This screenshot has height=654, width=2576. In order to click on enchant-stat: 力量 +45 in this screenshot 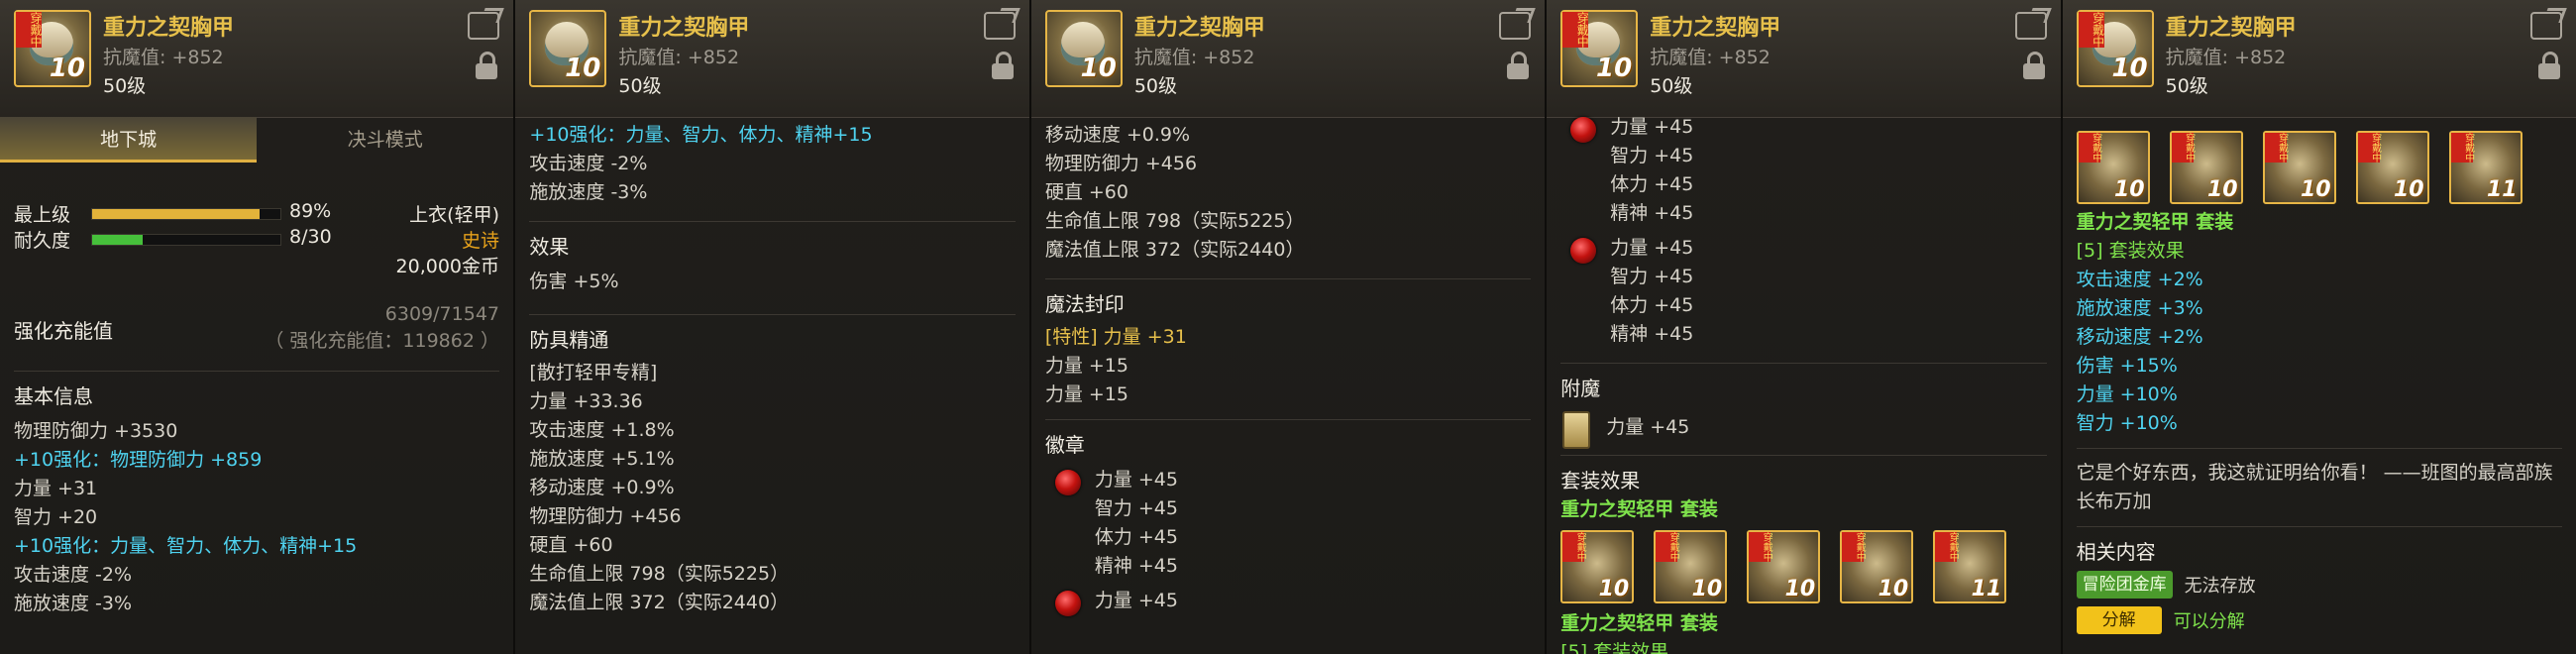, I will do `click(1648, 427)`.